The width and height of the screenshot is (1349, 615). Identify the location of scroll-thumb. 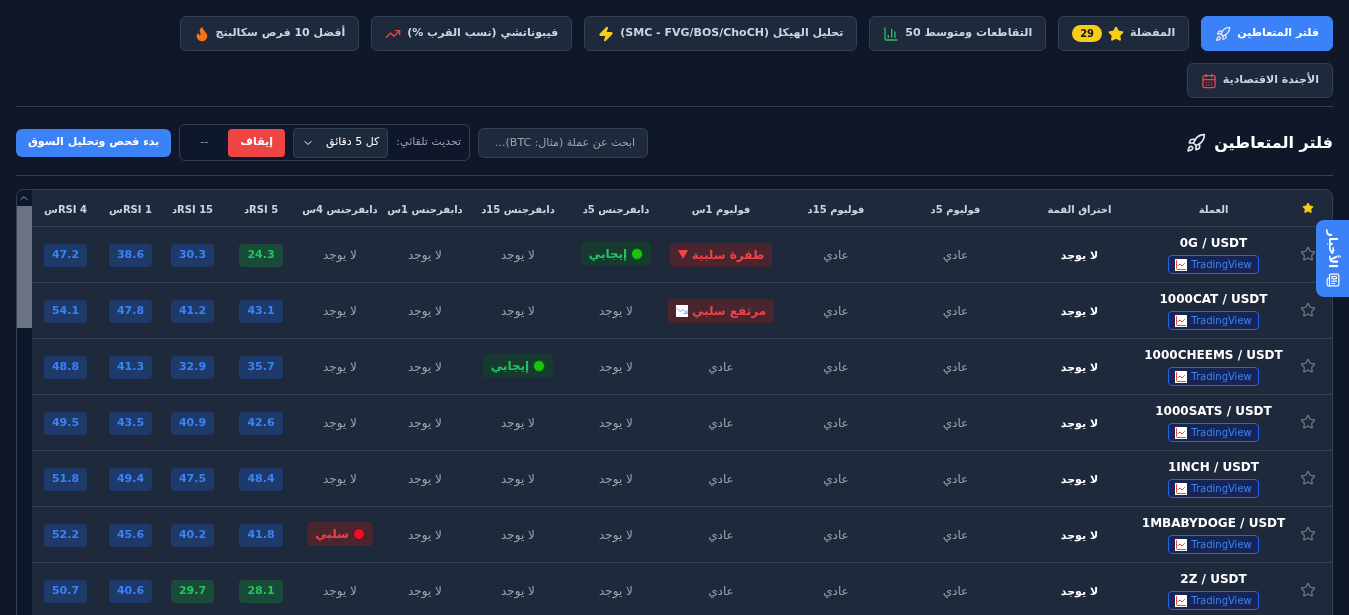
(24, 267).